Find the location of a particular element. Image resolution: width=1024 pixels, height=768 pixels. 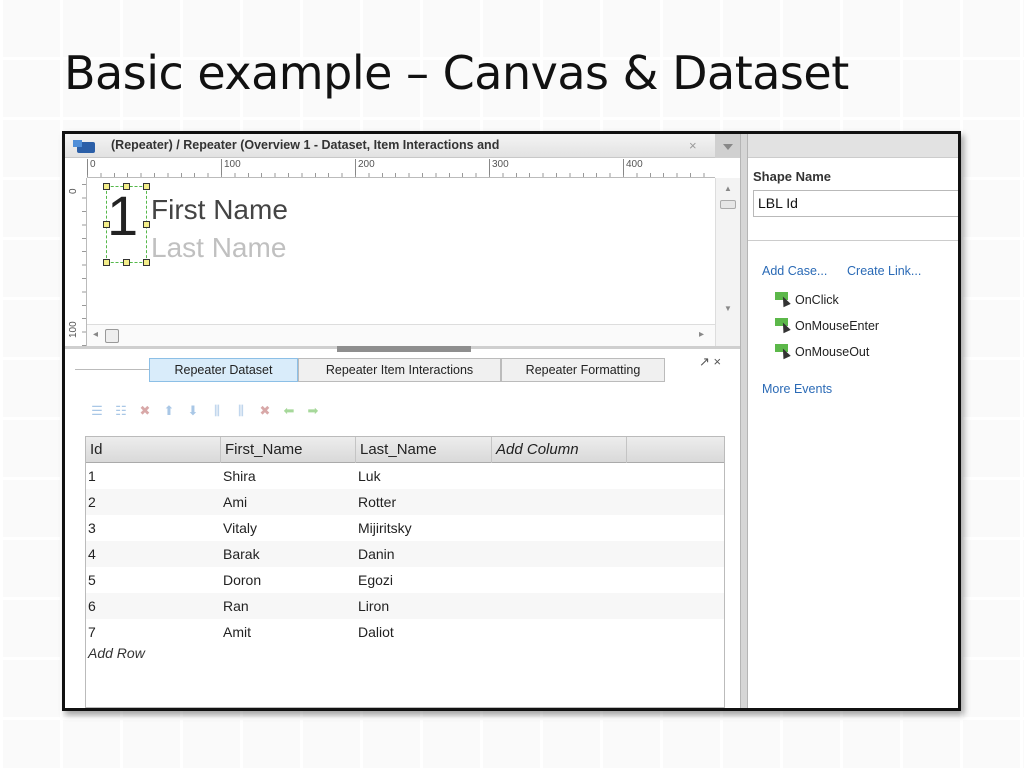

scroll-up-icon: ▲ is located at coordinates (728, 188).